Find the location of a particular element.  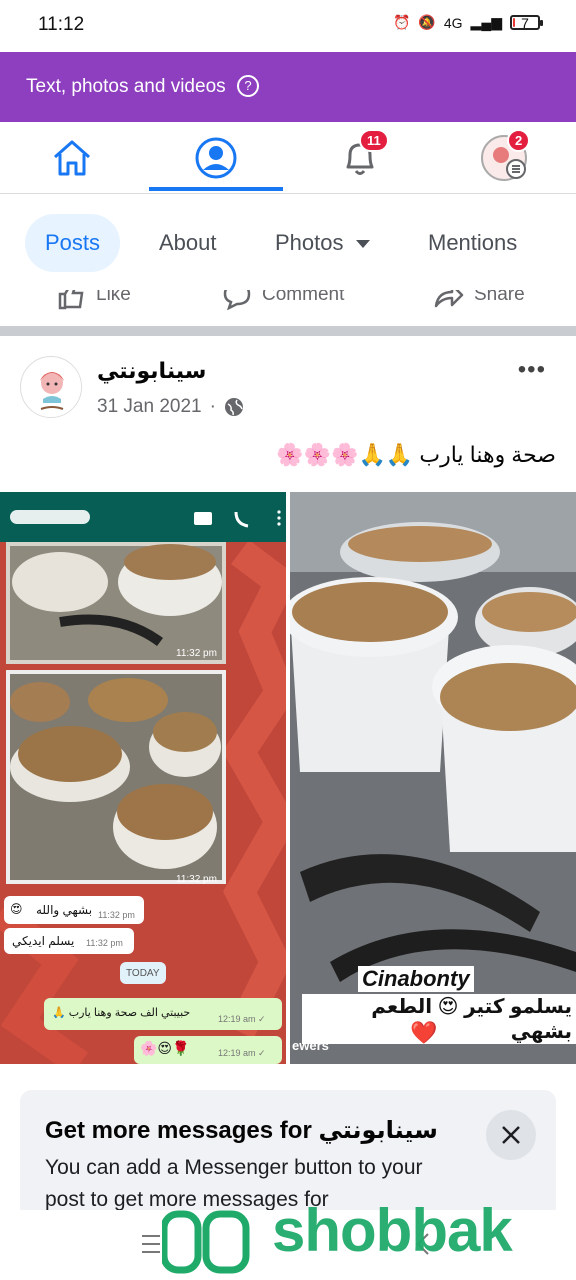

globe-icon is located at coordinates (233, 407).